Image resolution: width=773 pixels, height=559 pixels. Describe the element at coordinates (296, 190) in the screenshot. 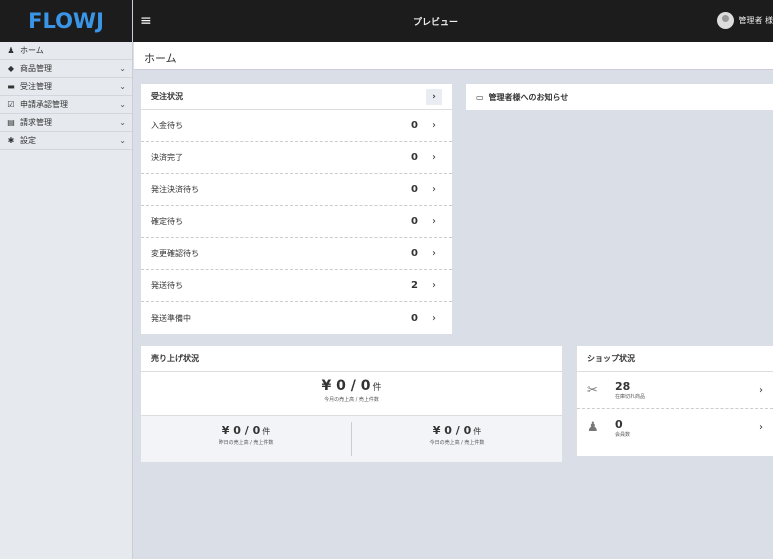

I see `order-row: 発注決済待ち 0 ›` at that location.